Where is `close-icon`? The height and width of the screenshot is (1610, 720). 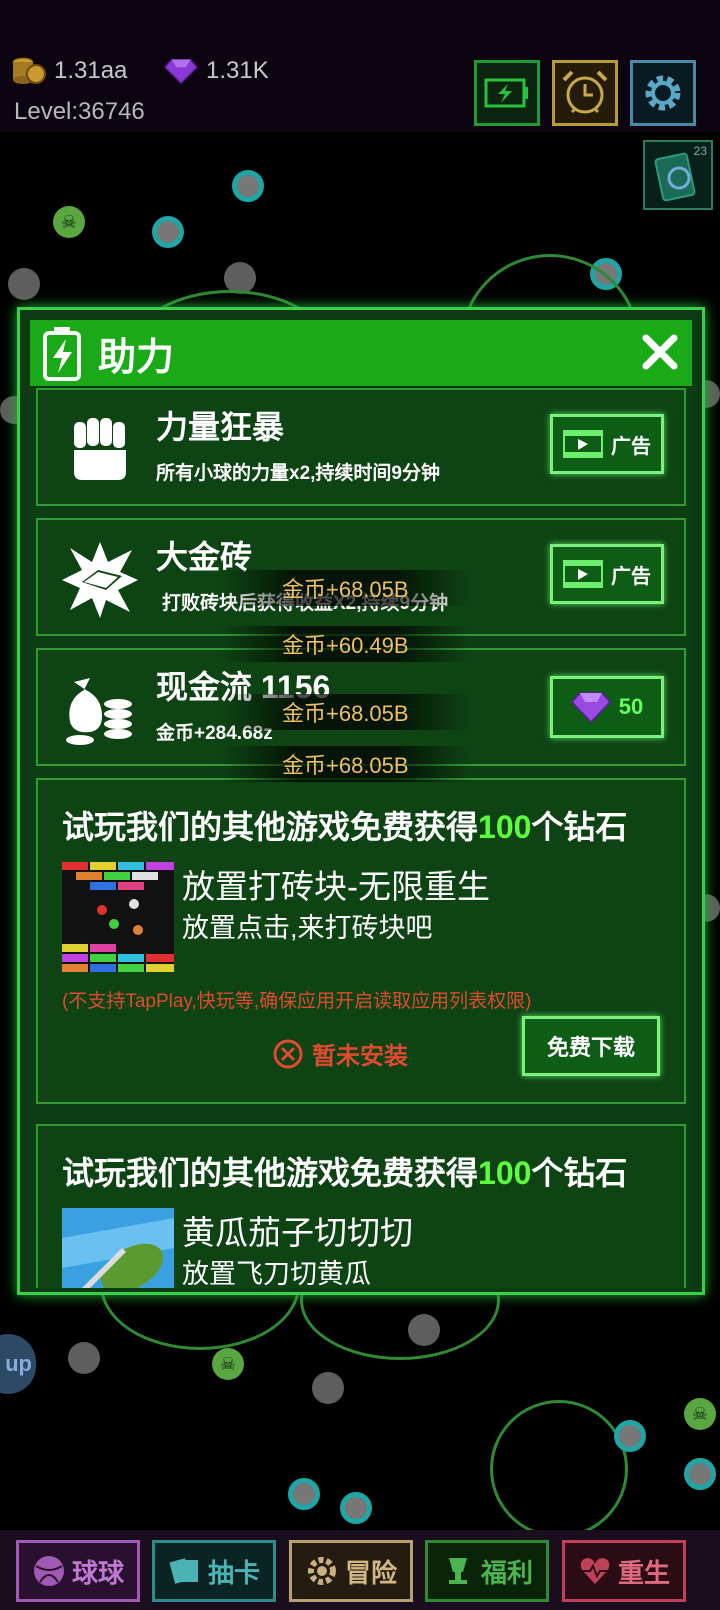
close-icon is located at coordinates (660, 352).